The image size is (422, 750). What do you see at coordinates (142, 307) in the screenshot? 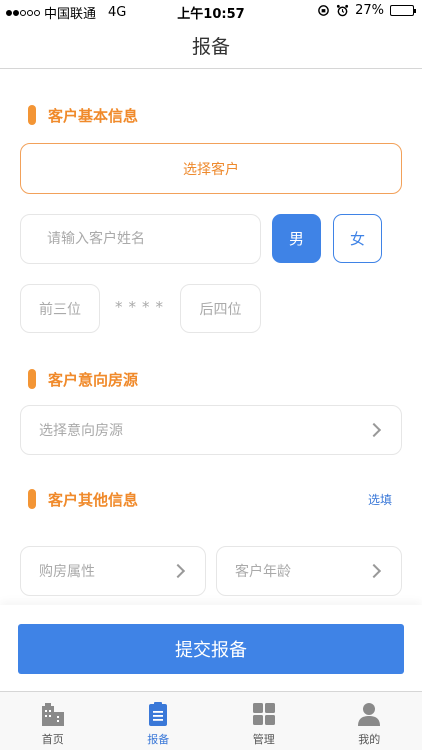
I see `phone-mask: ****` at bounding box center [142, 307].